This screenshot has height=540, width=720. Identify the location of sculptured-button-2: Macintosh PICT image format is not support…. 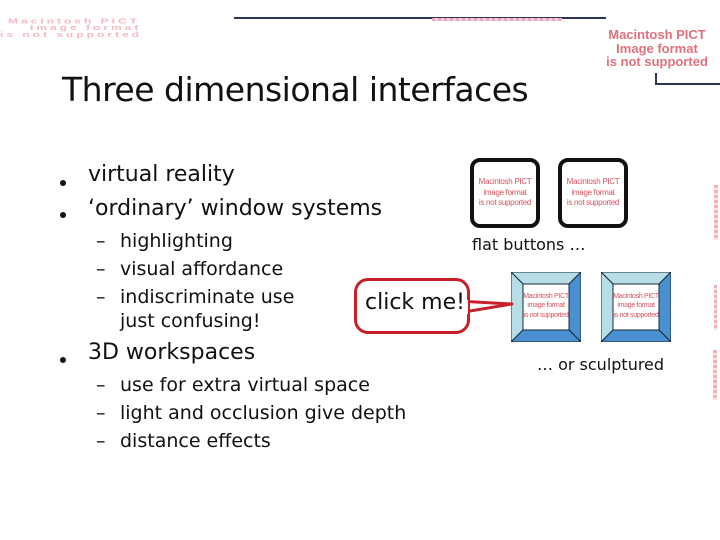
(636, 307).